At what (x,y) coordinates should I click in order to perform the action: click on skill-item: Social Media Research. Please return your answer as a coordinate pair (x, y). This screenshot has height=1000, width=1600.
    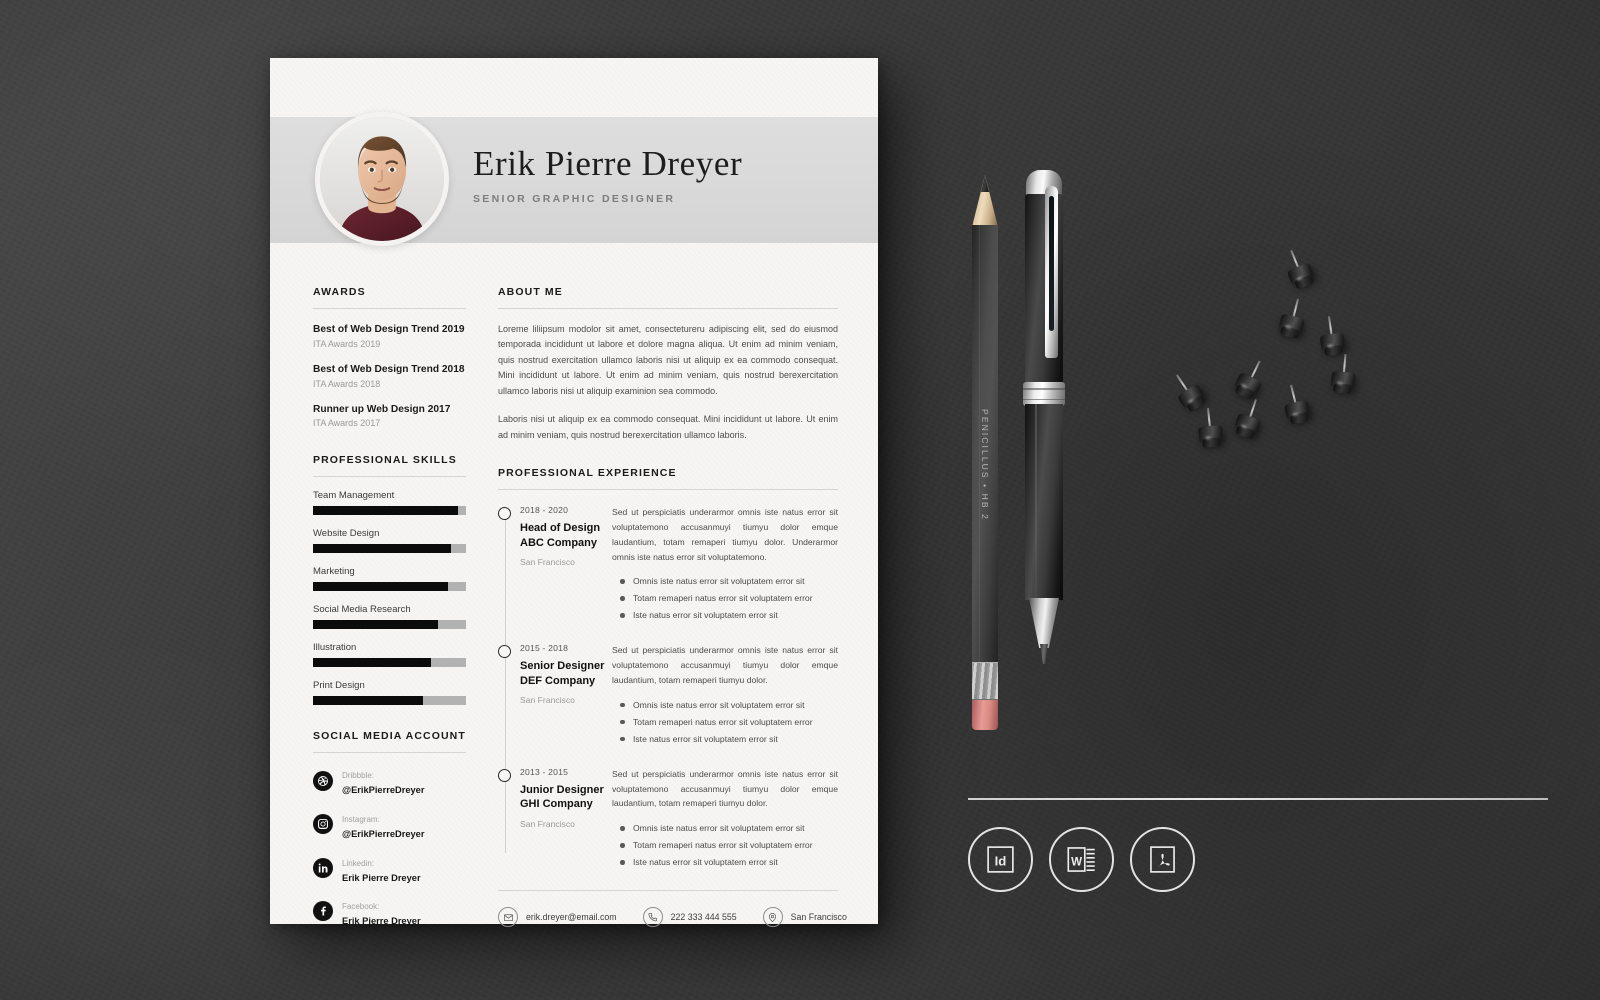
    Looking at the image, I should click on (389, 617).